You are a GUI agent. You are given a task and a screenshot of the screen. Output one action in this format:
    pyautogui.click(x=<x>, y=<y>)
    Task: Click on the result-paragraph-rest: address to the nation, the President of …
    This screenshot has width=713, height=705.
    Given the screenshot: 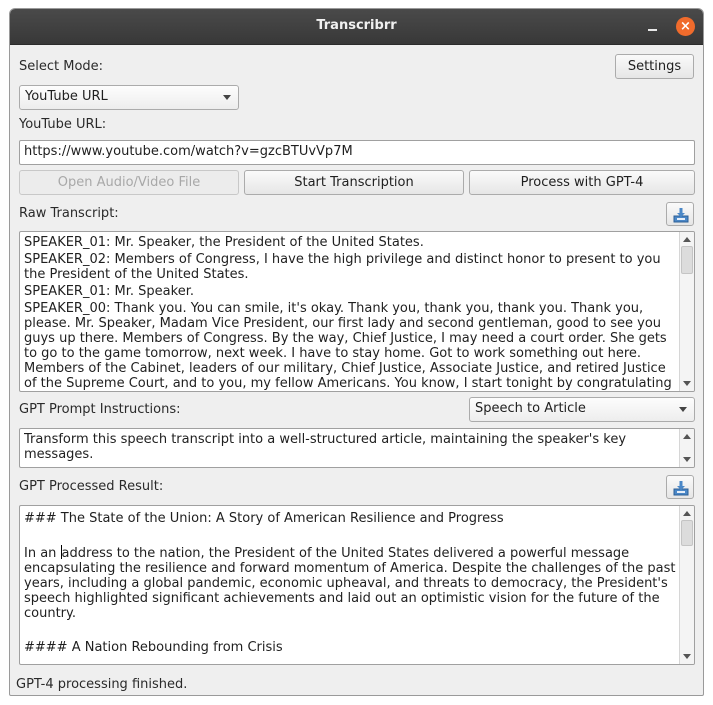 What is the action you would take?
    pyautogui.click(x=350, y=583)
    